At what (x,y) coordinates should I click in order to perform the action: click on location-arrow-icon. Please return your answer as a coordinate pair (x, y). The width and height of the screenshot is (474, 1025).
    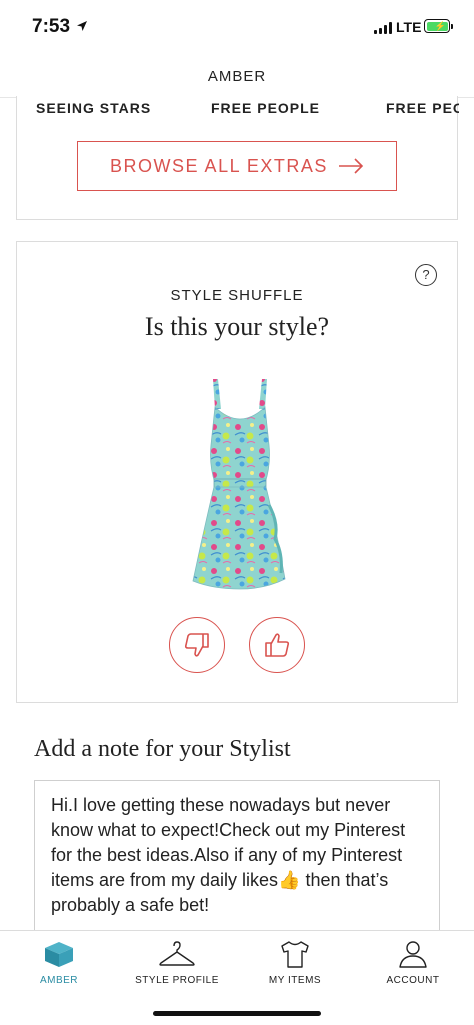
    Looking at the image, I should click on (82, 26).